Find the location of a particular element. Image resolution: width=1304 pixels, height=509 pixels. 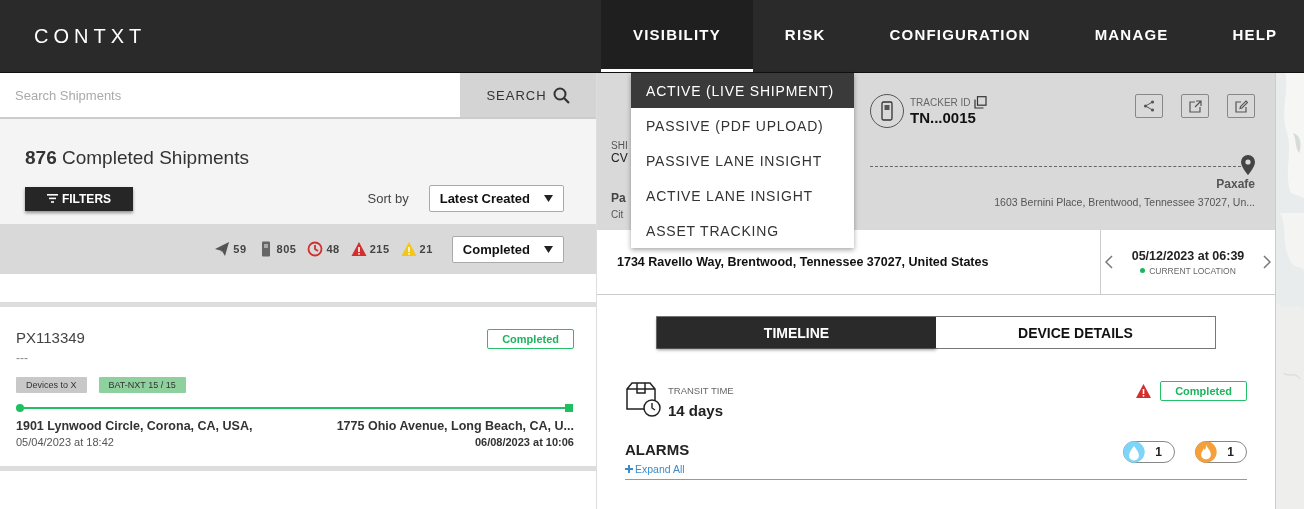

menu-item: PASSIVE (PDF UPLOAD) is located at coordinates (742, 125).